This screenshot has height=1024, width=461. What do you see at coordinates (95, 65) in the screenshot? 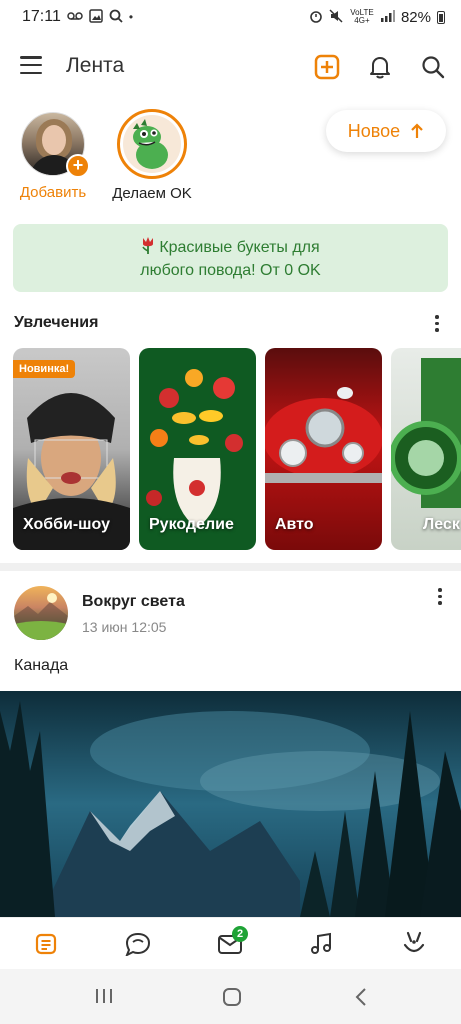
I see `page-title: Лента` at bounding box center [95, 65].